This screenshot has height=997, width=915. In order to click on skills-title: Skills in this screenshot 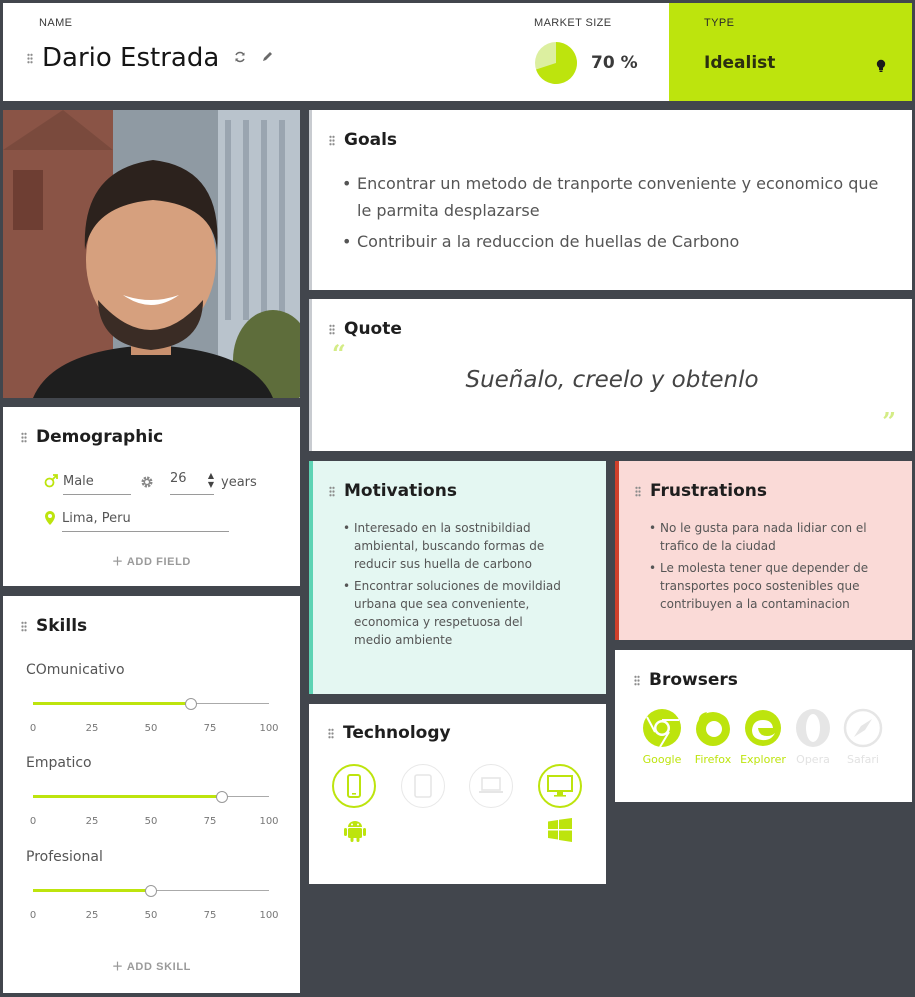, I will do `click(54, 626)`.